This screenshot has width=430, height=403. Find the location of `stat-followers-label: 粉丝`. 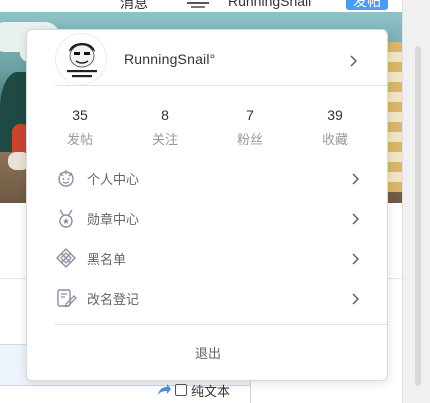

stat-followers-label: 粉丝 is located at coordinates (249, 139).